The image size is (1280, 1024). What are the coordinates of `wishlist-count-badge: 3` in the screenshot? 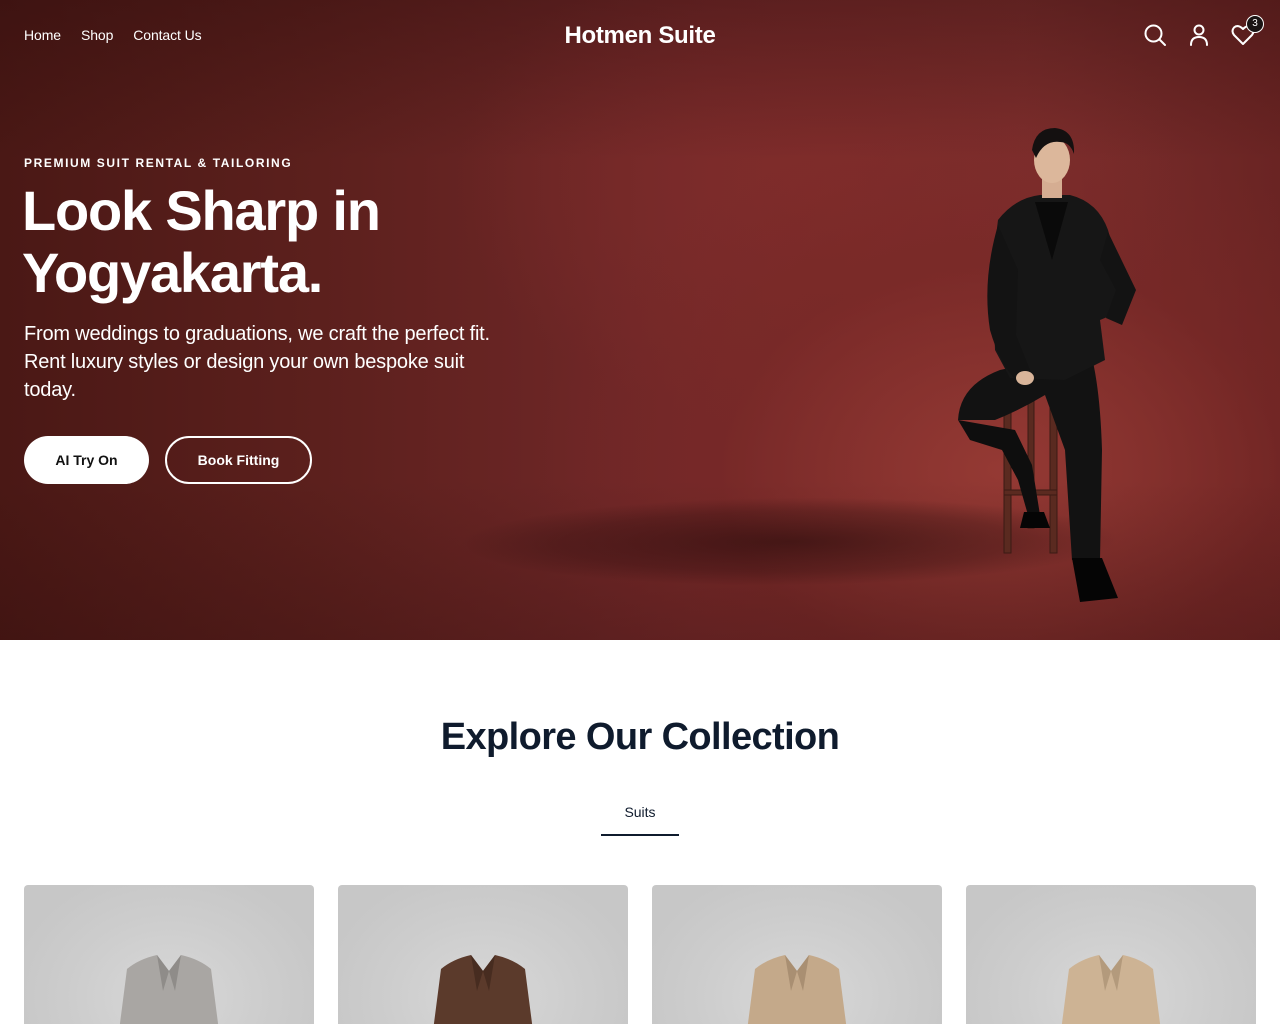 It's located at (1255, 24).